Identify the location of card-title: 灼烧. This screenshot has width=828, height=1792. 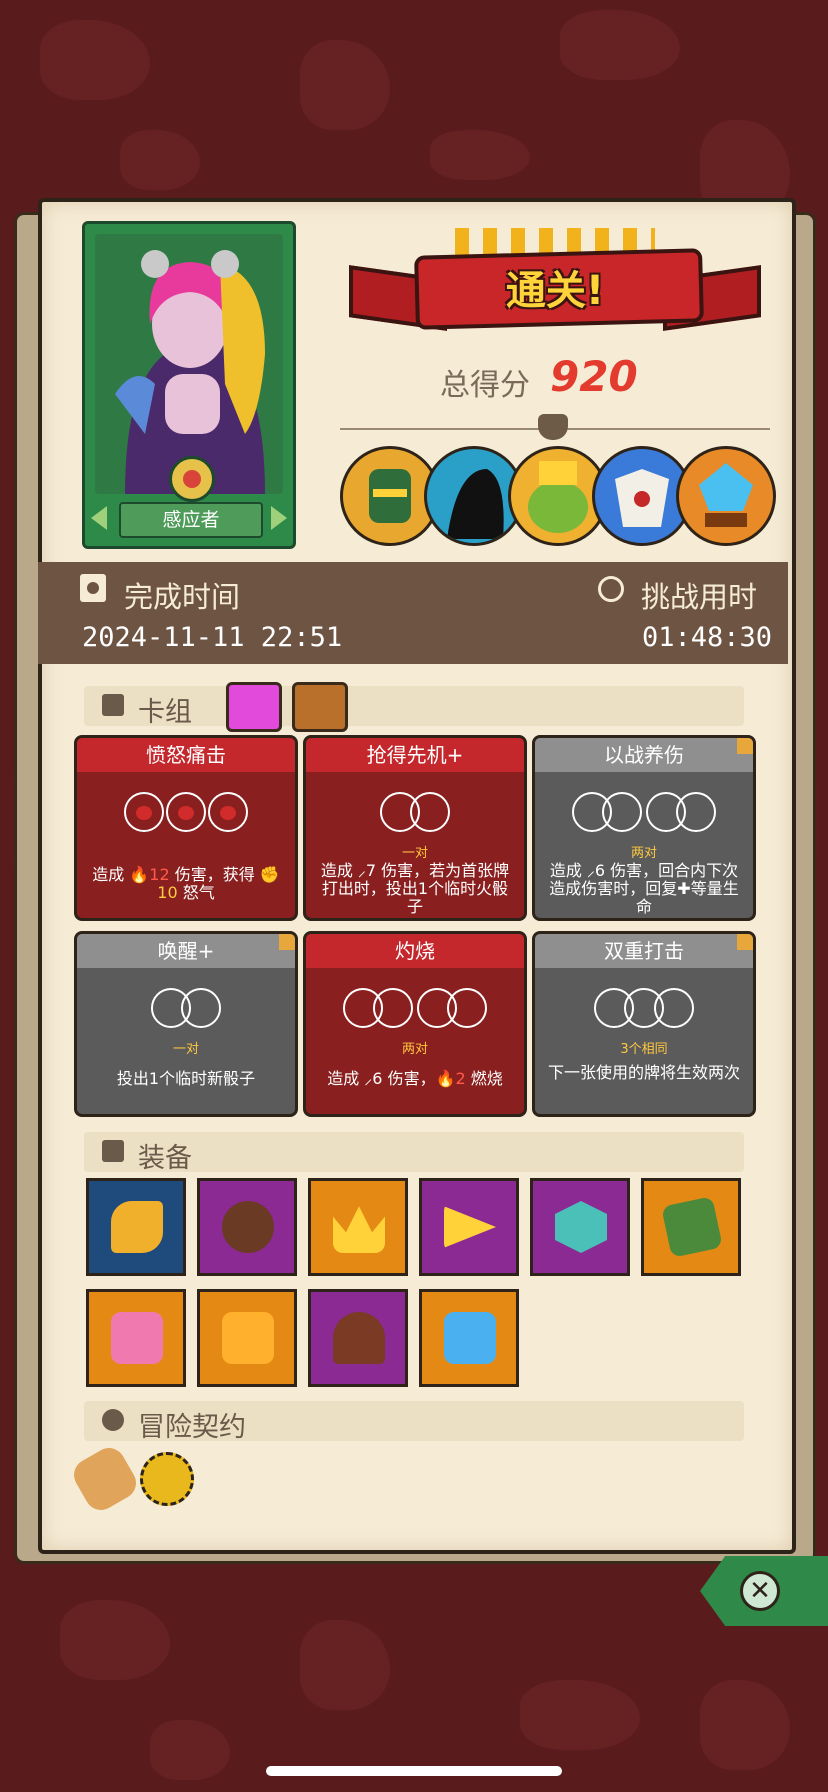
(415, 951).